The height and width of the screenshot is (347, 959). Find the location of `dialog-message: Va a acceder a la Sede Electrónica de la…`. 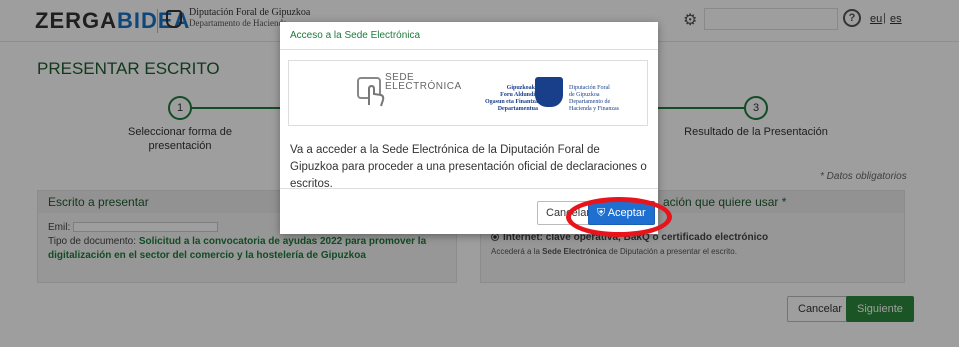

dialog-message: Va a acceder a la Sede Electrónica de la… is located at coordinates (468, 167).